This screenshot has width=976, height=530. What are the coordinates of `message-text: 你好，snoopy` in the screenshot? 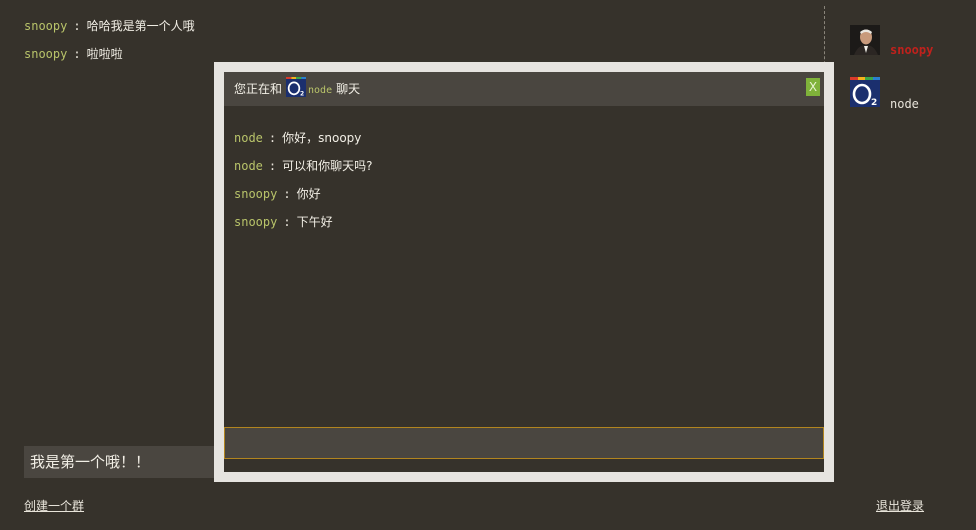 It's located at (322, 138).